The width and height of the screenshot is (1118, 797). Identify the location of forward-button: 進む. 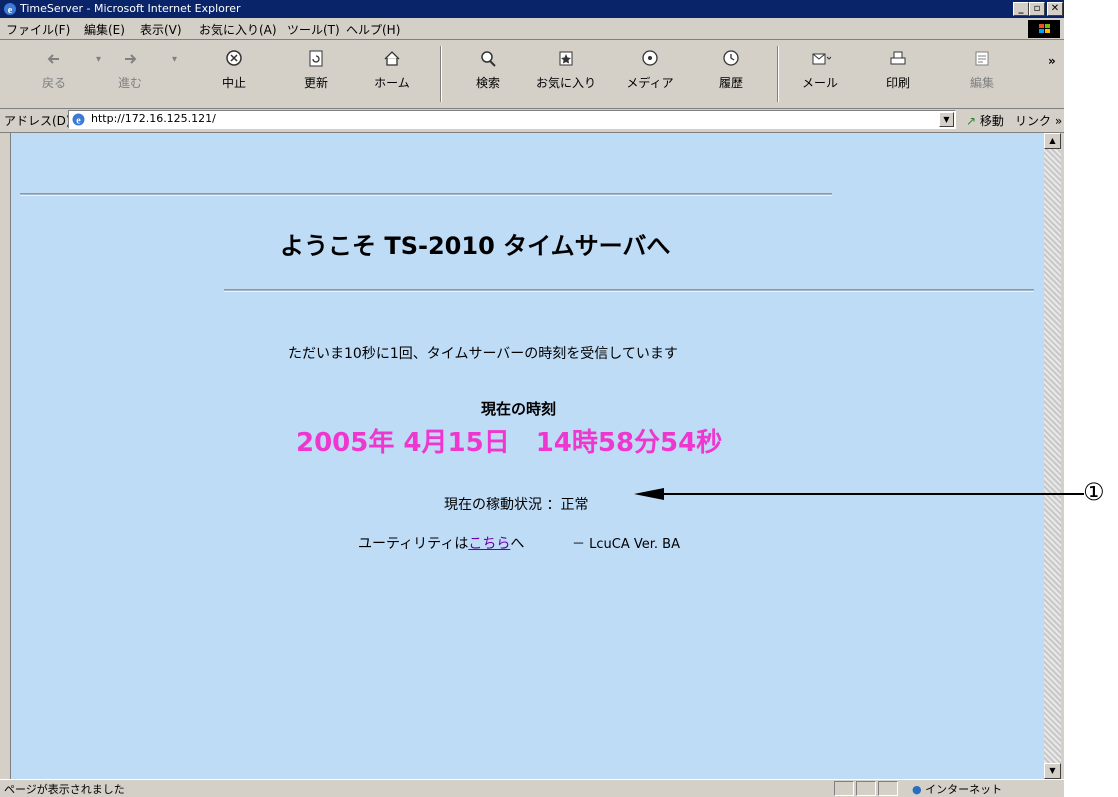
(130, 68).